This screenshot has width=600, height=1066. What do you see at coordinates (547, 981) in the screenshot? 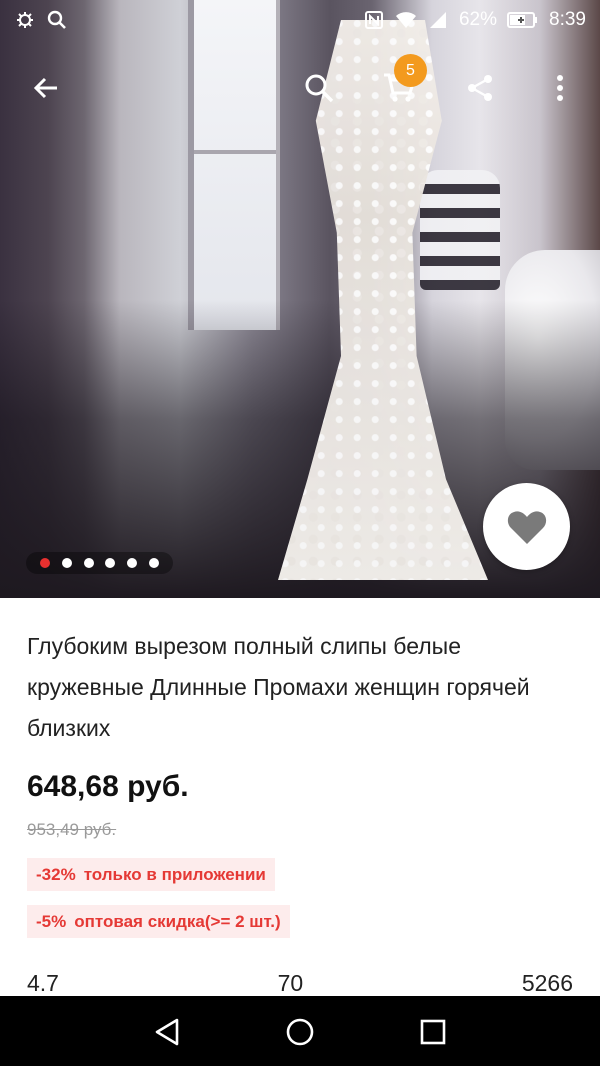
I see `orders-count: 5266` at bounding box center [547, 981].